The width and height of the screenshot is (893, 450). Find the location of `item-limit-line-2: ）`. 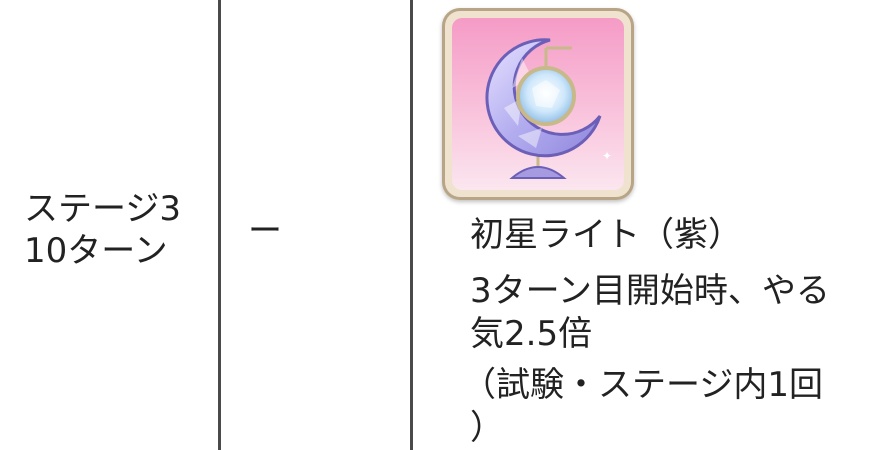

item-limit-line-2: ） is located at coordinates (487, 428).